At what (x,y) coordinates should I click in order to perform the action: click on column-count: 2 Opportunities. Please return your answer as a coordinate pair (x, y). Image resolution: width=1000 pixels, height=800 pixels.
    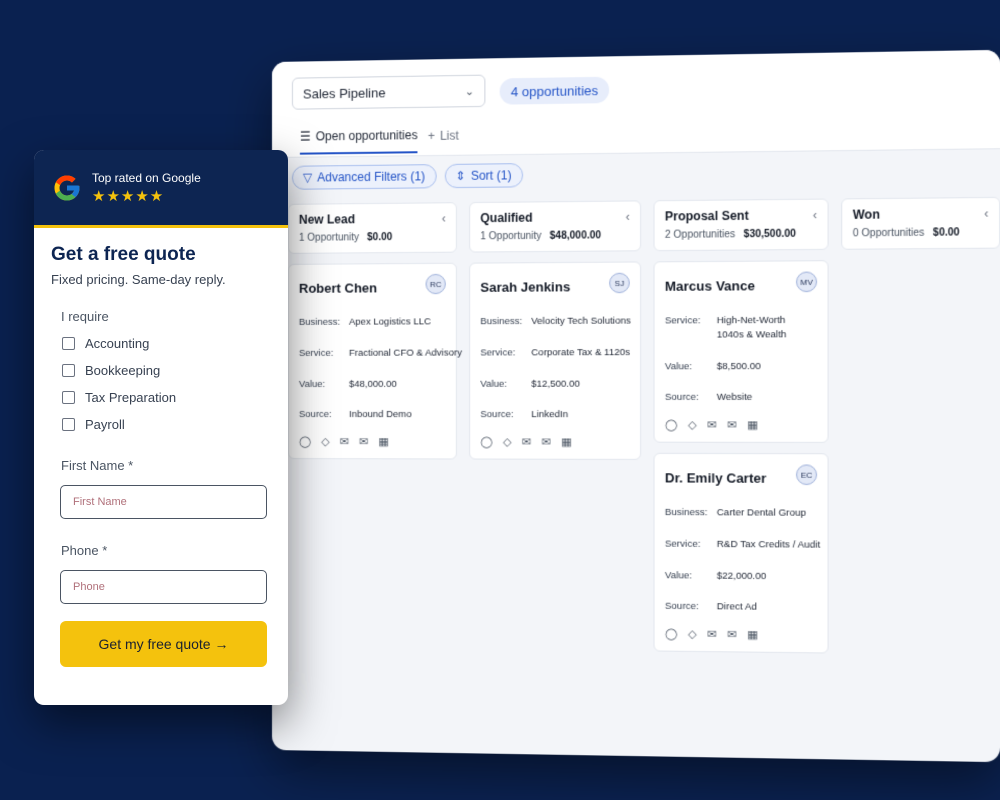
    Looking at the image, I should click on (700, 235).